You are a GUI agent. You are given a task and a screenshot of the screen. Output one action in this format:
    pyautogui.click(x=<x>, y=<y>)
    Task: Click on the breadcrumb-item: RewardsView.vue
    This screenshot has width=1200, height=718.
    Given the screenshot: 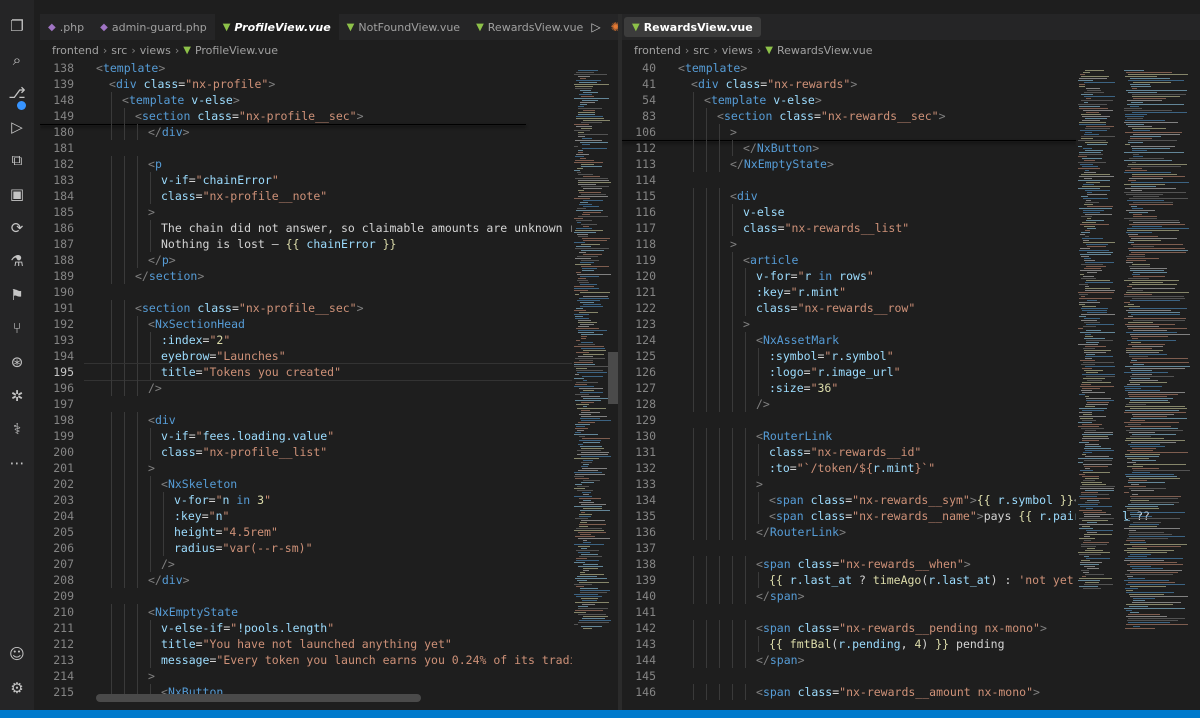 What is the action you would take?
    pyautogui.click(x=825, y=50)
    